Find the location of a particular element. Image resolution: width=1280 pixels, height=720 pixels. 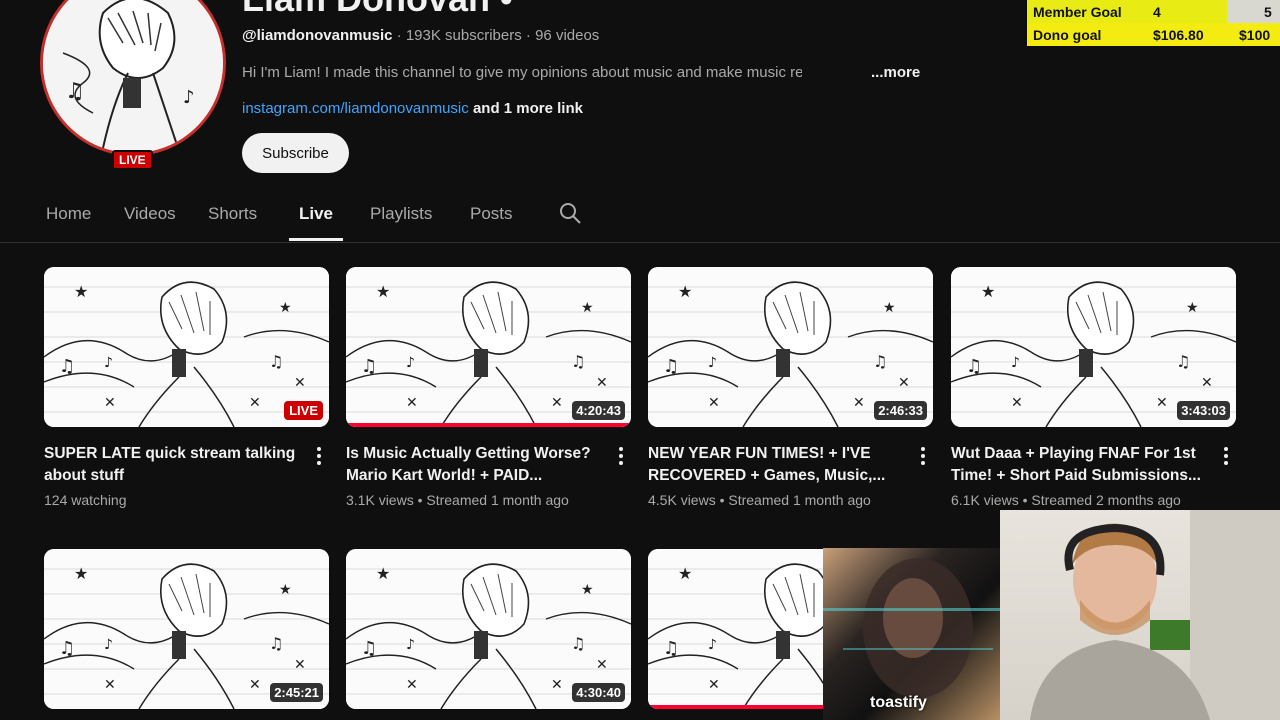

description-more-link: ...more is located at coordinates (895, 72).